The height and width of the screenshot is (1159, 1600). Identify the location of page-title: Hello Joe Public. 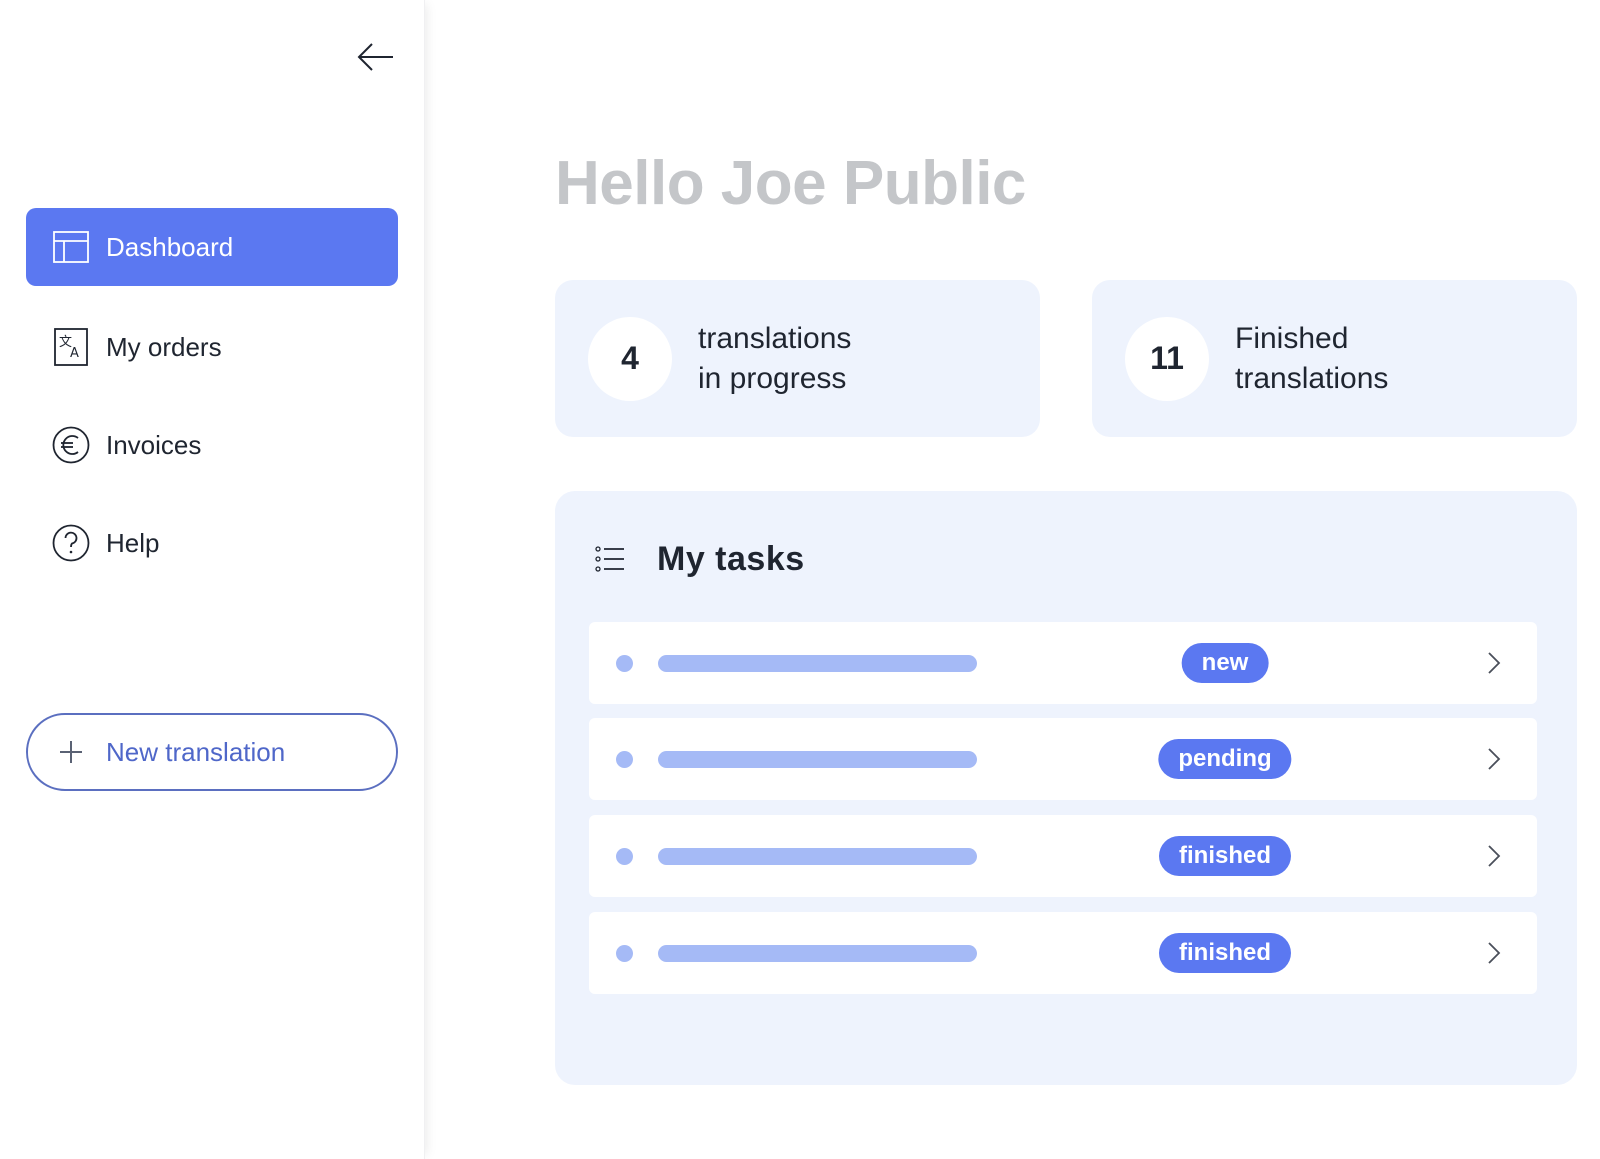
(790, 183).